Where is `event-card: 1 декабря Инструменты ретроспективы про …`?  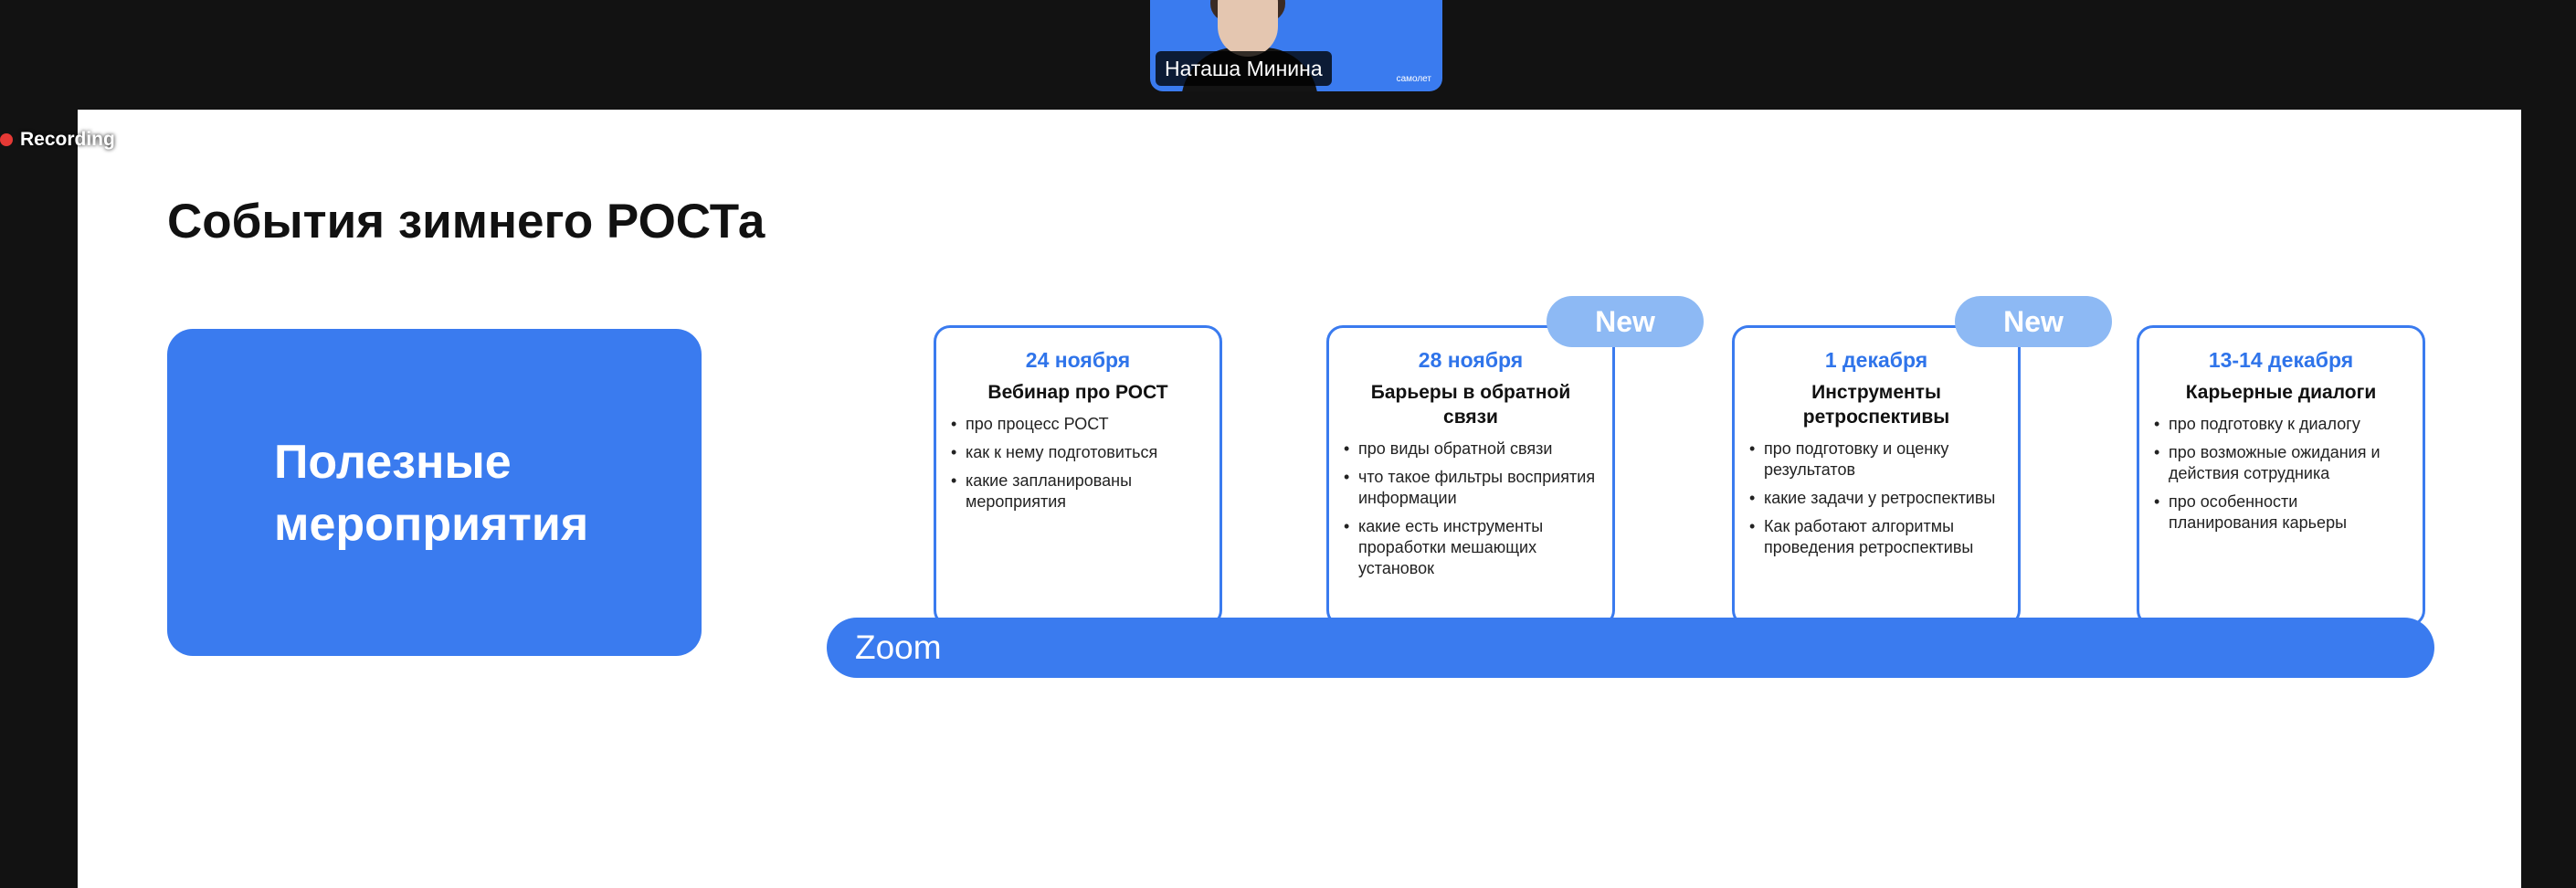 event-card: 1 декабря Инструменты ретроспективы про … is located at coordinates (1876, 476).